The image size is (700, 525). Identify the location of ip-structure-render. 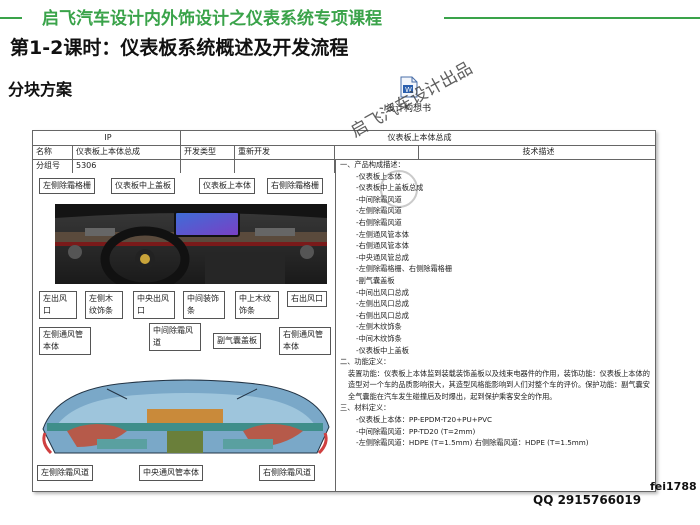
(185, 414).